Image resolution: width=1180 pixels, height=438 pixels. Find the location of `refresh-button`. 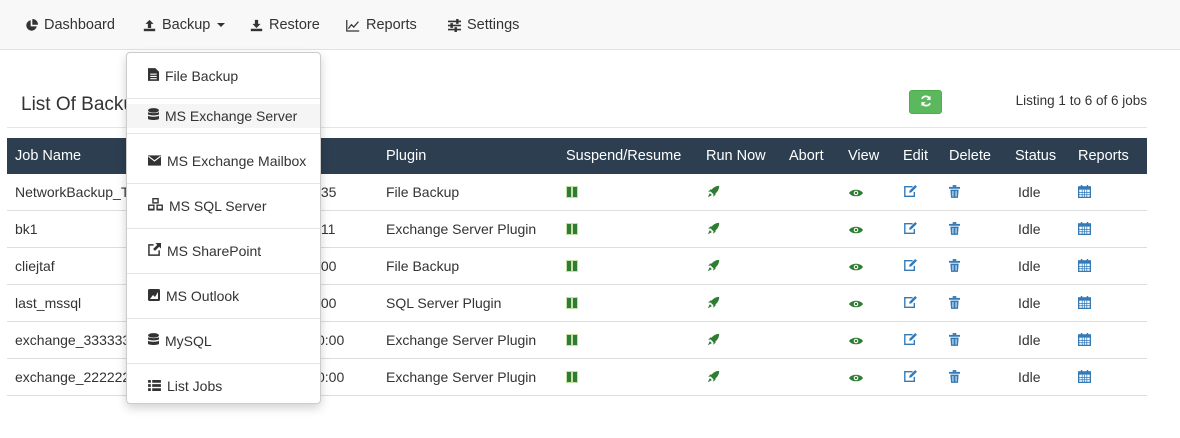

refresh-button is located at coordinates (925, 102).